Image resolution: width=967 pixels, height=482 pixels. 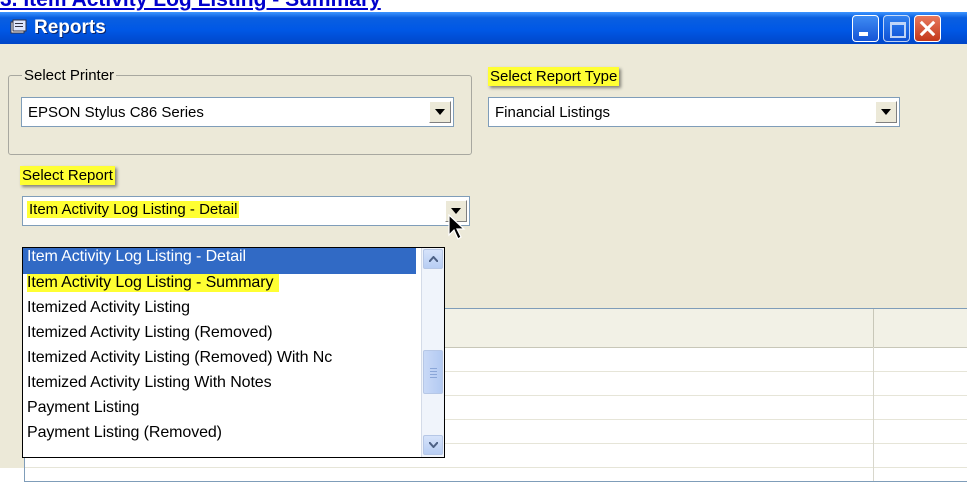 What do you see at coordinates (150, 333) in the screenshot?
I see `list-item: Itemized Activity Listing (Removed)` at bounding box center [150, 333].